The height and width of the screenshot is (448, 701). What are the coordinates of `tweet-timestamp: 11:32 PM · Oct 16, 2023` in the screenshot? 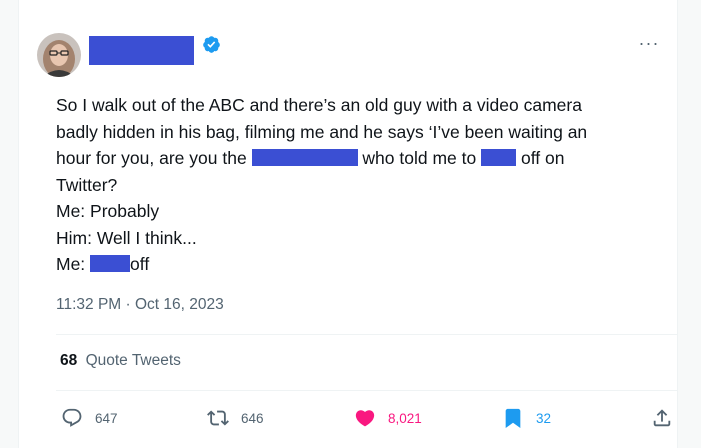 It's located at (140, 305).